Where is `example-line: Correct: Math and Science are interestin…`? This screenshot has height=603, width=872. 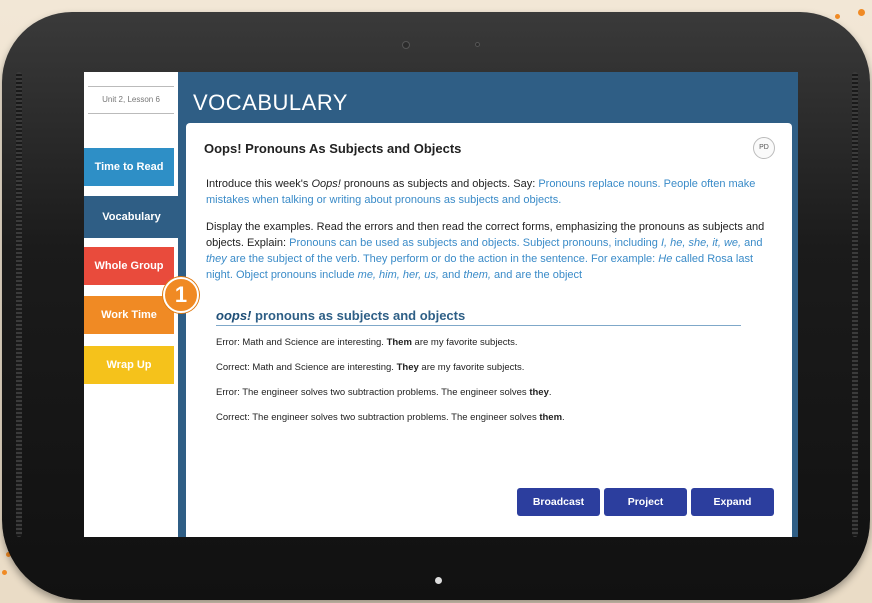 example-line: Correct: Math and Science are interestin… is located at coordinates (370, 367).